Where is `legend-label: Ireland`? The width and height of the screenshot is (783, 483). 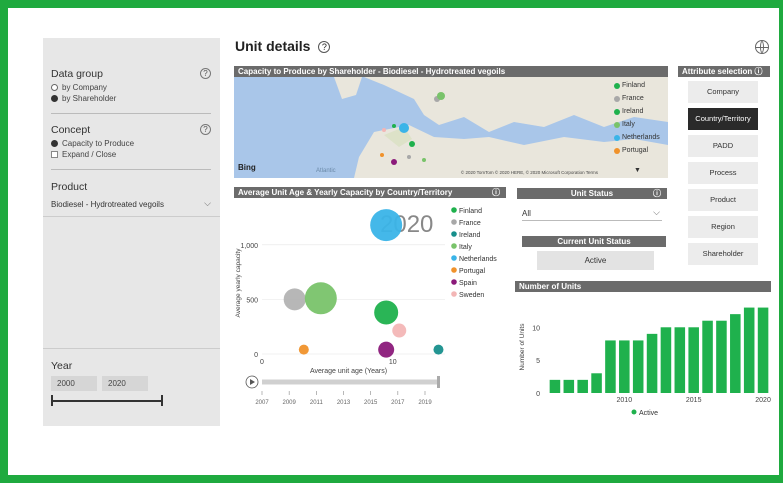
legend-label: Ireland is located at coordinates (633, 111).